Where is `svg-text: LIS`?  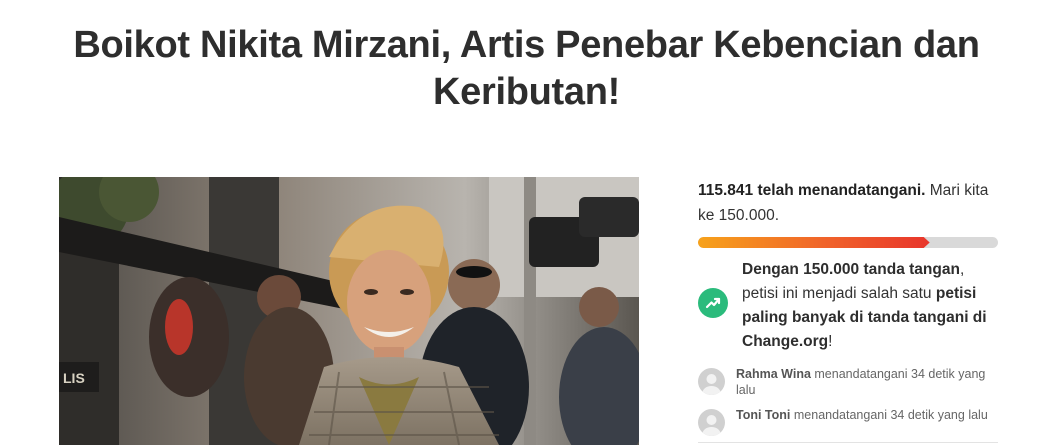
svg-text: LIS is located at coordinates (74, 378).